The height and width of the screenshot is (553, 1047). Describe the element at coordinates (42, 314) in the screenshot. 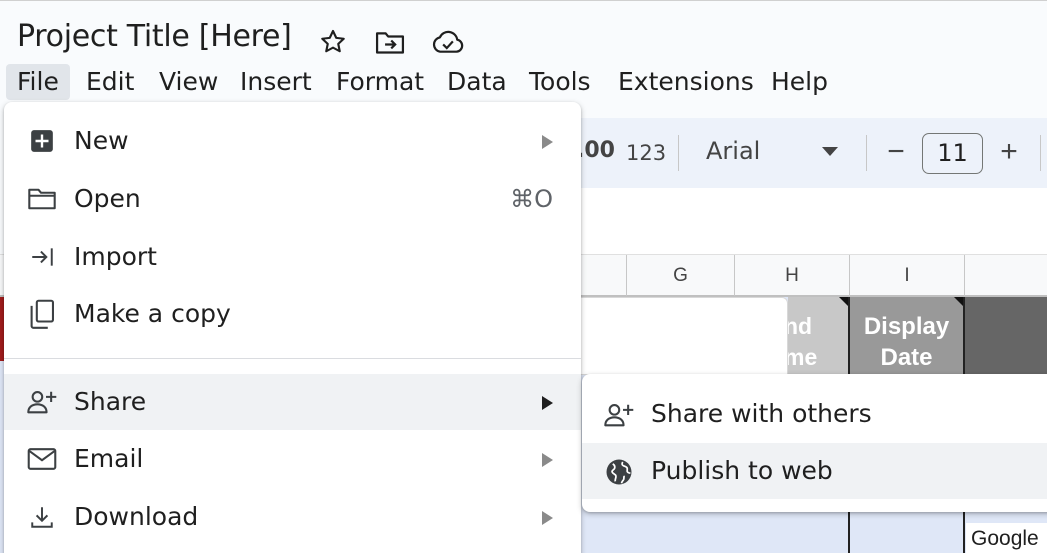

I see `copy-icon` at that location.